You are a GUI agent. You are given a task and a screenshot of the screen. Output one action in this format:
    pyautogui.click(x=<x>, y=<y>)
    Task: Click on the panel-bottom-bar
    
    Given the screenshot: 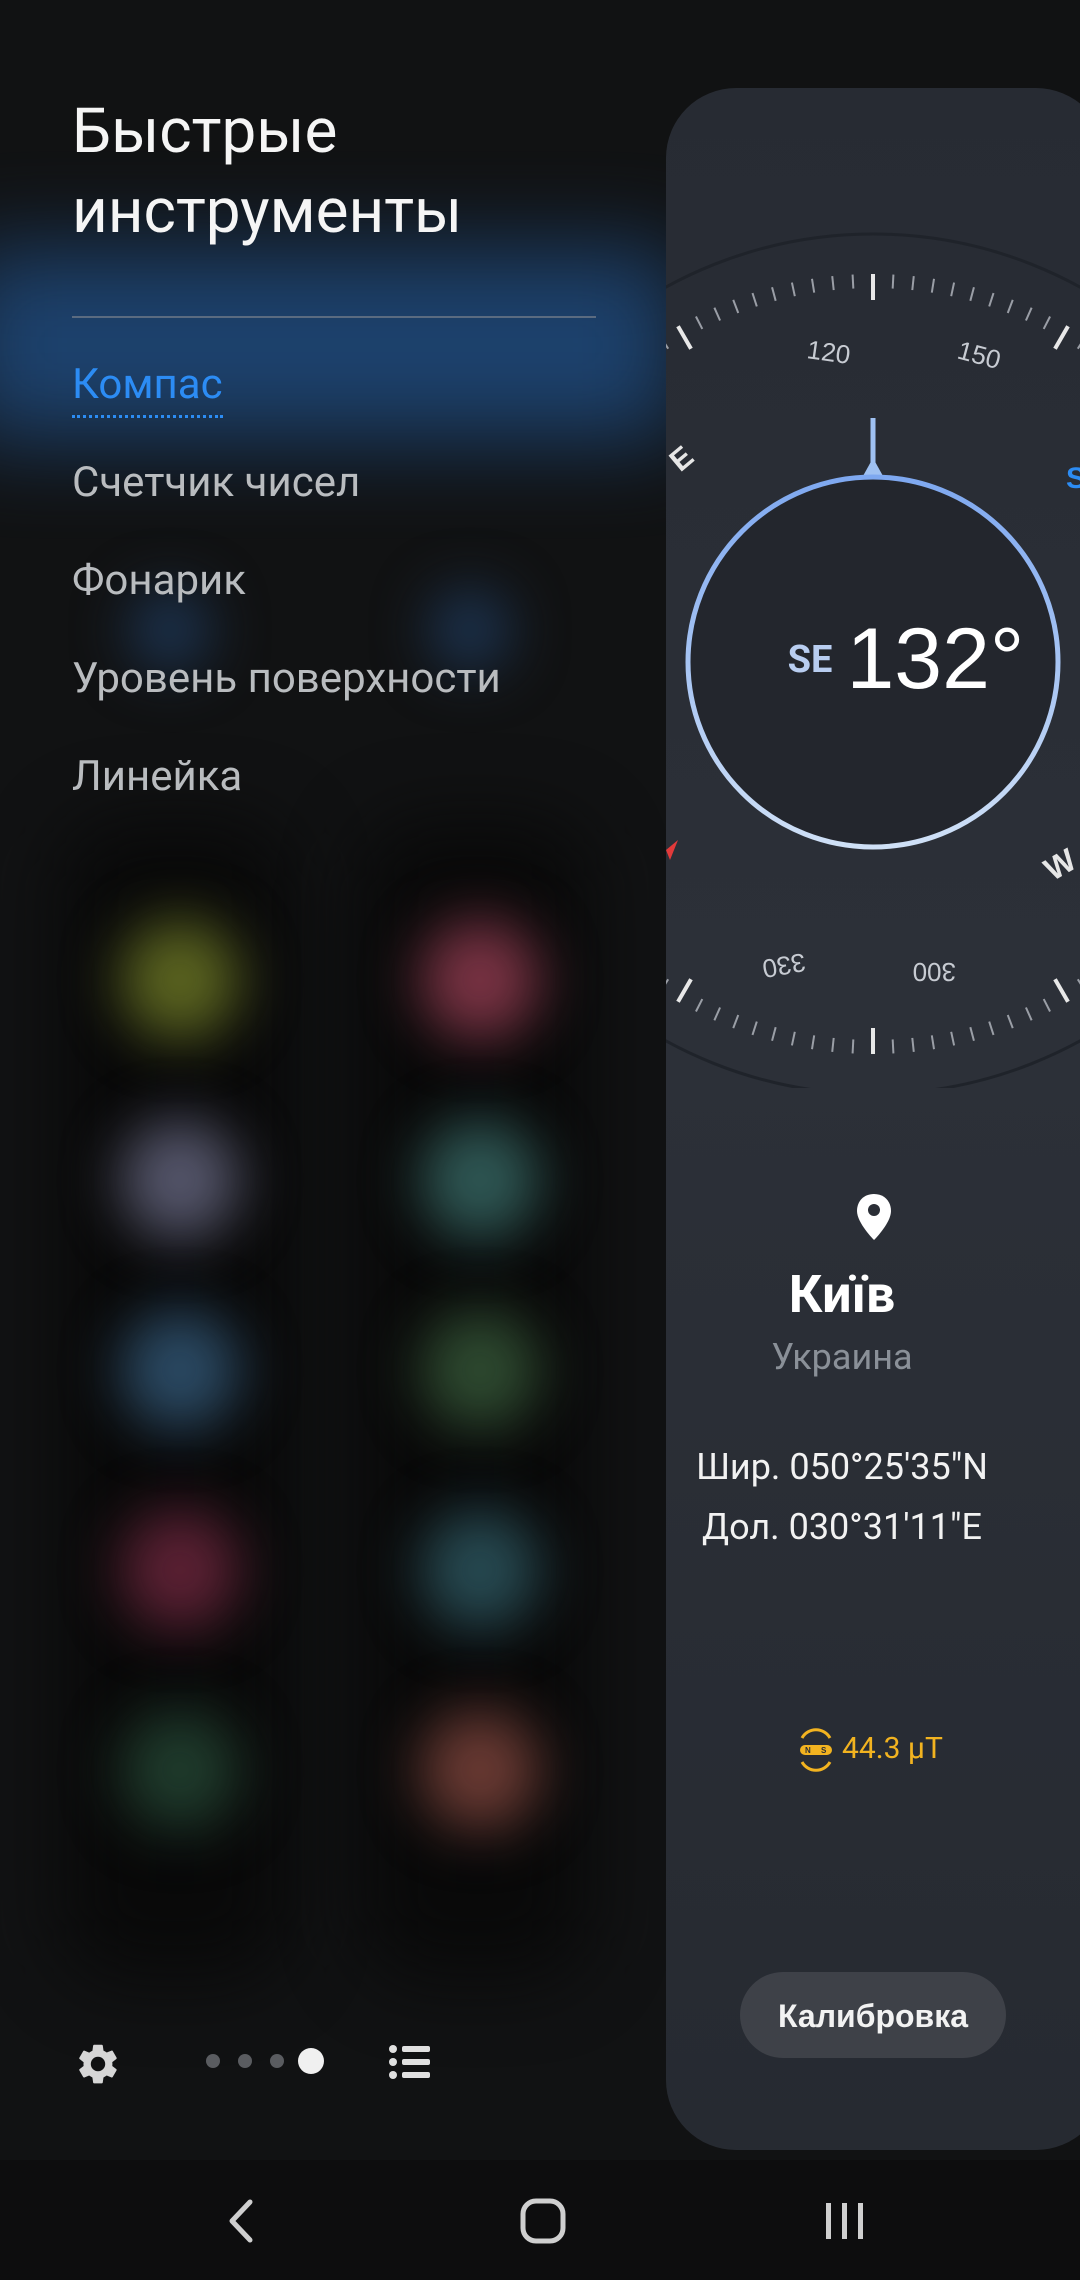 What is the action you would take?
    pyautogui.click(x=333, y=2065)
    